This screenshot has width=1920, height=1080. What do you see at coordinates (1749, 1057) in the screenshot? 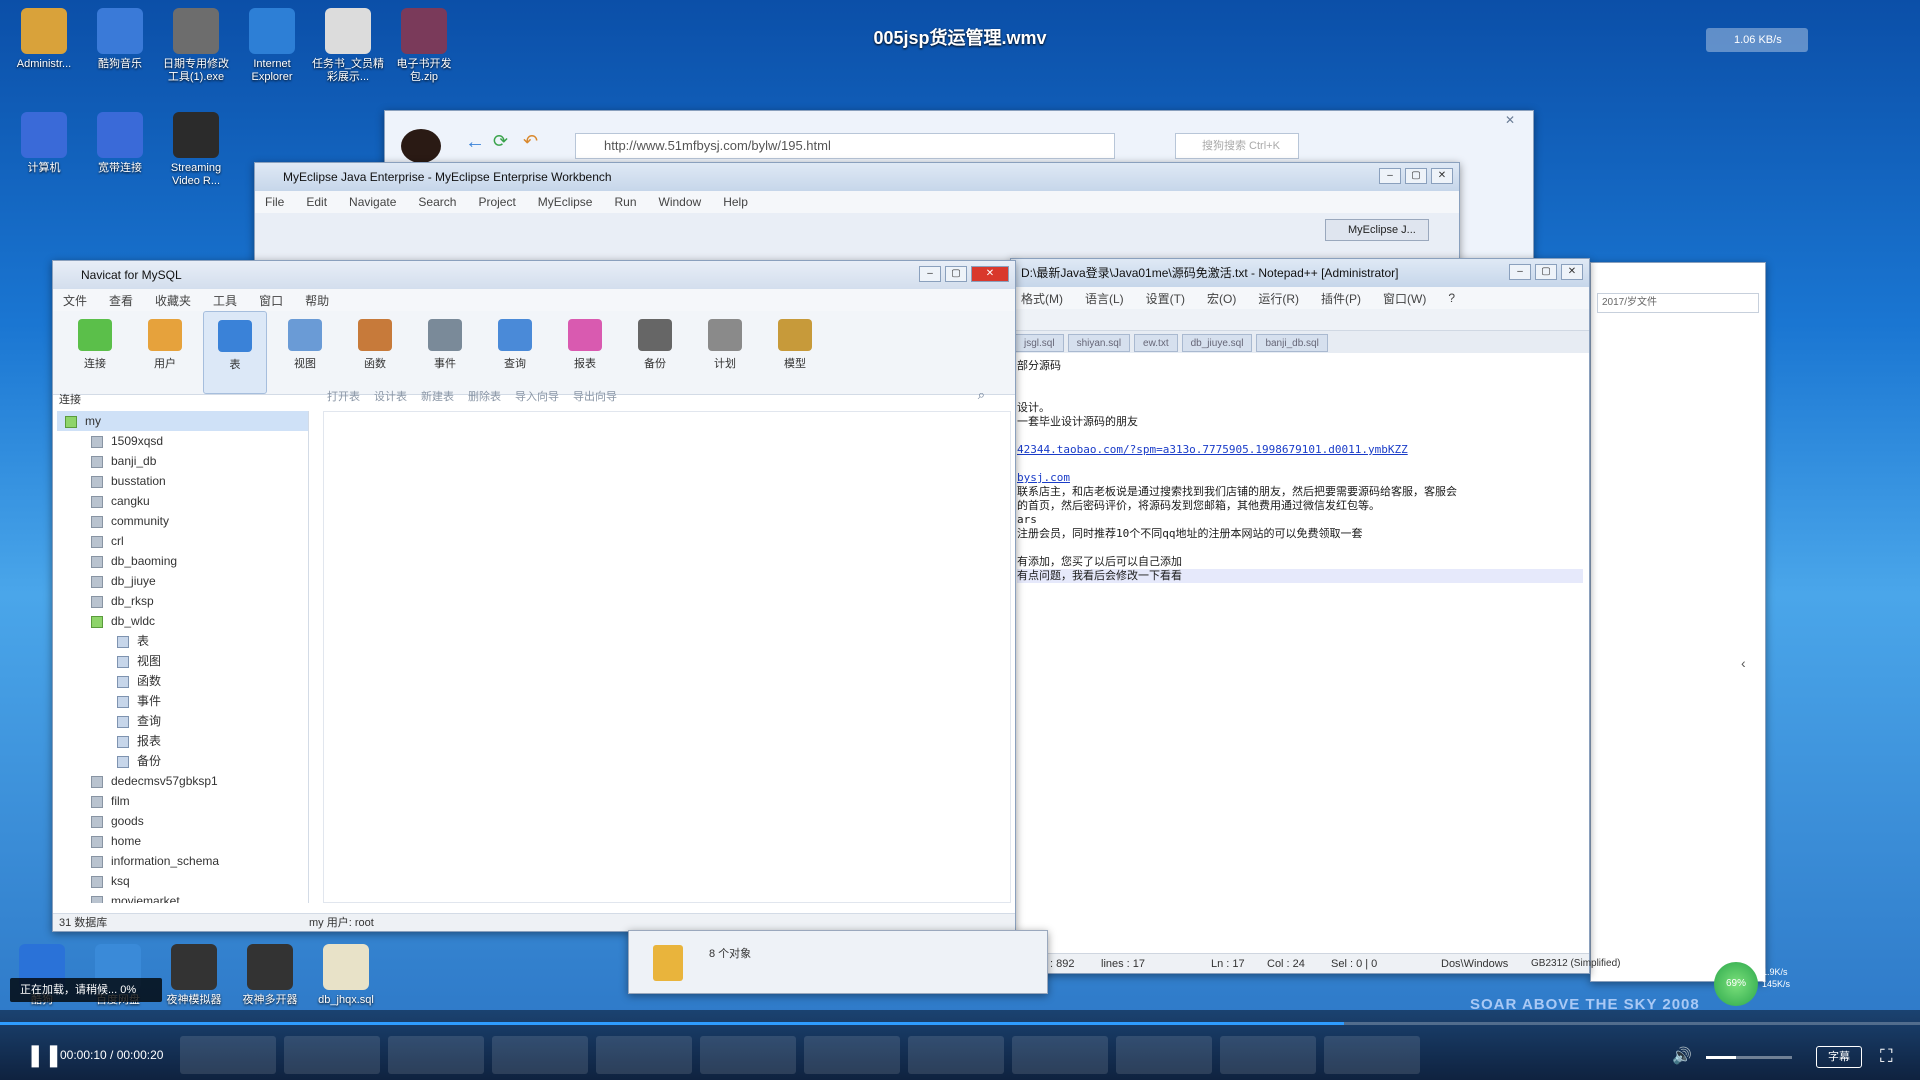
I see `volume-slider` at bounding box center [1749, 1057].